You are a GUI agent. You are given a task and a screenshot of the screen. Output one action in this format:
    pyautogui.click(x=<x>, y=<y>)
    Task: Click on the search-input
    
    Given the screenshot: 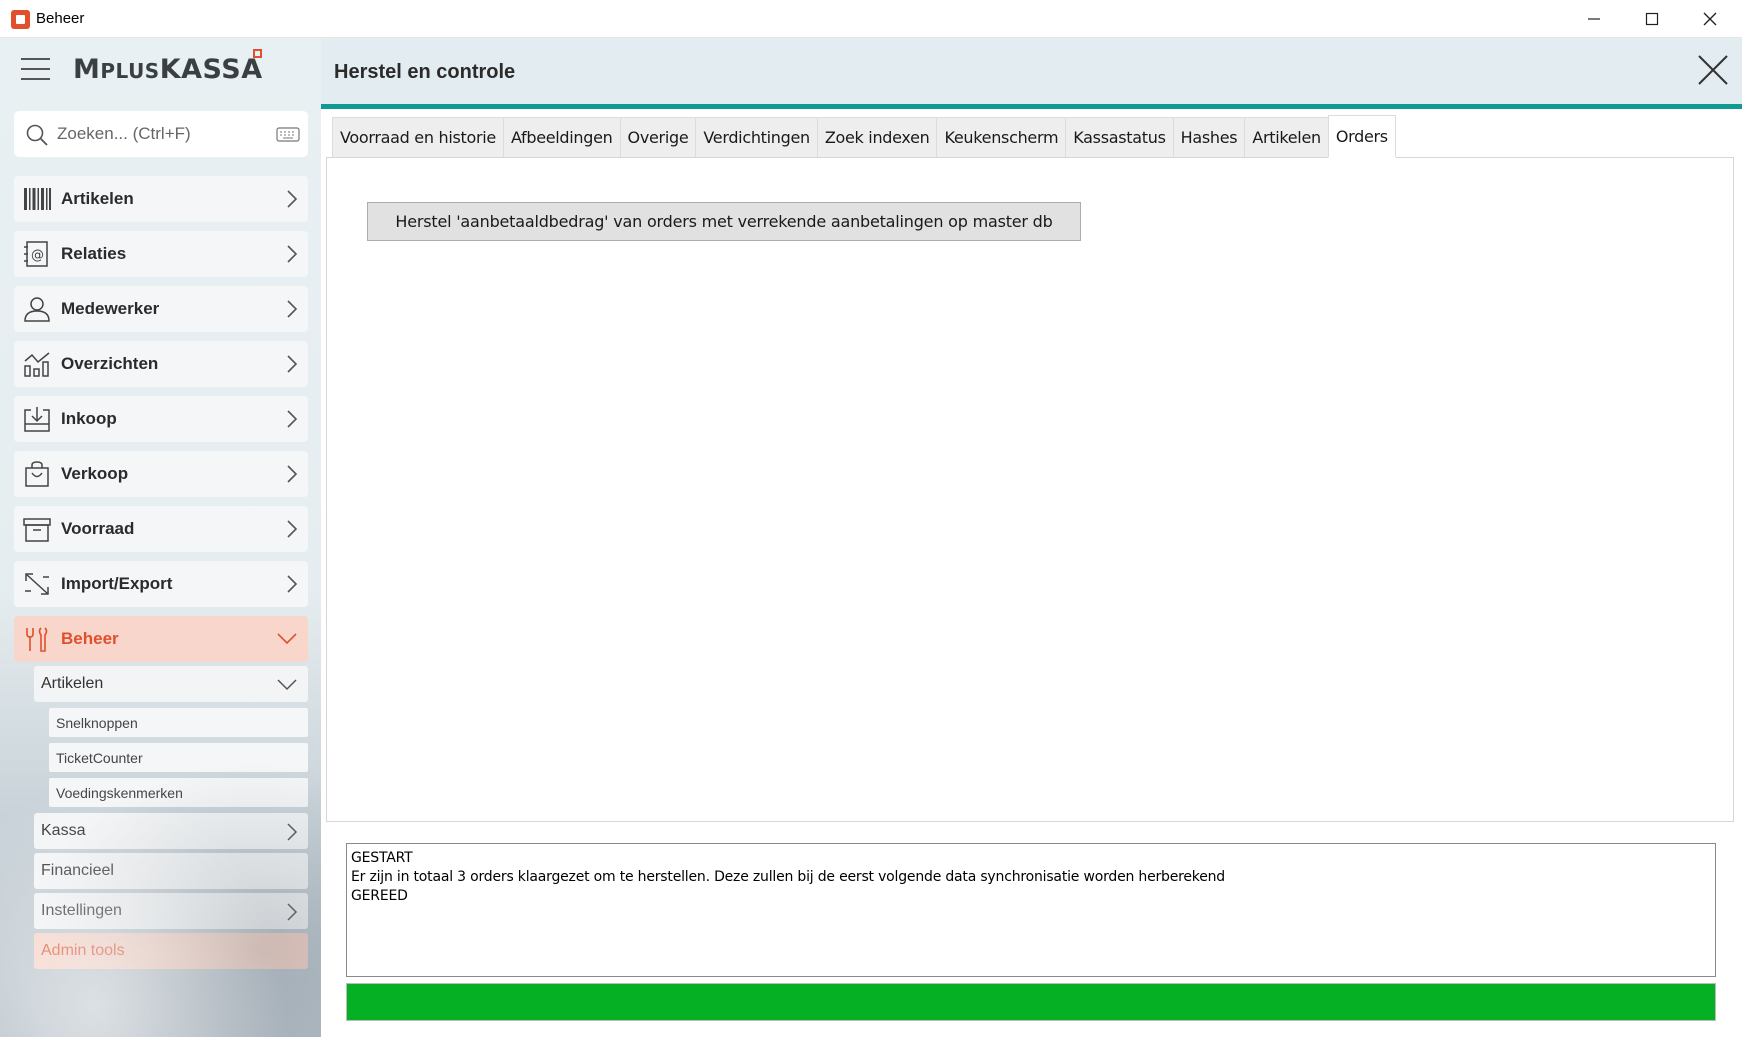 What is the action you would take?
    pyautogui.click(x=157, y=134)
    